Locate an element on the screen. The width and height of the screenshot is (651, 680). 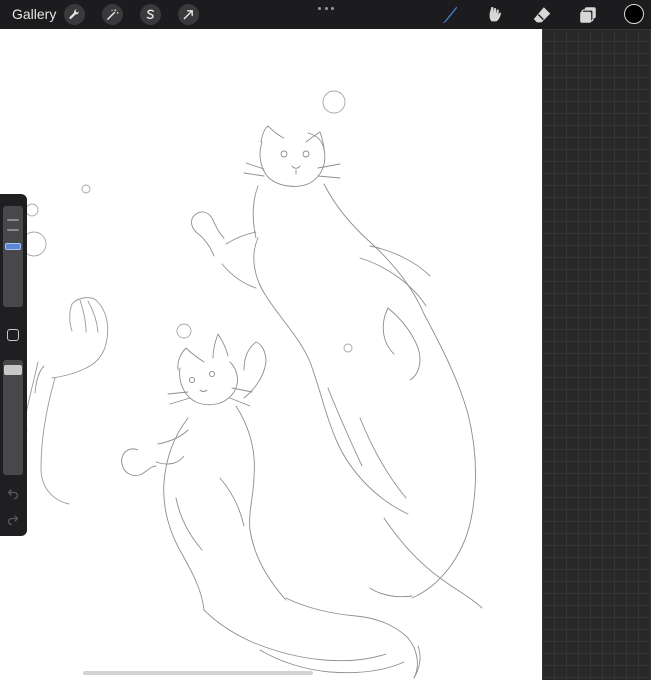
smudge-tool-button is located at coordinates (495, 15).